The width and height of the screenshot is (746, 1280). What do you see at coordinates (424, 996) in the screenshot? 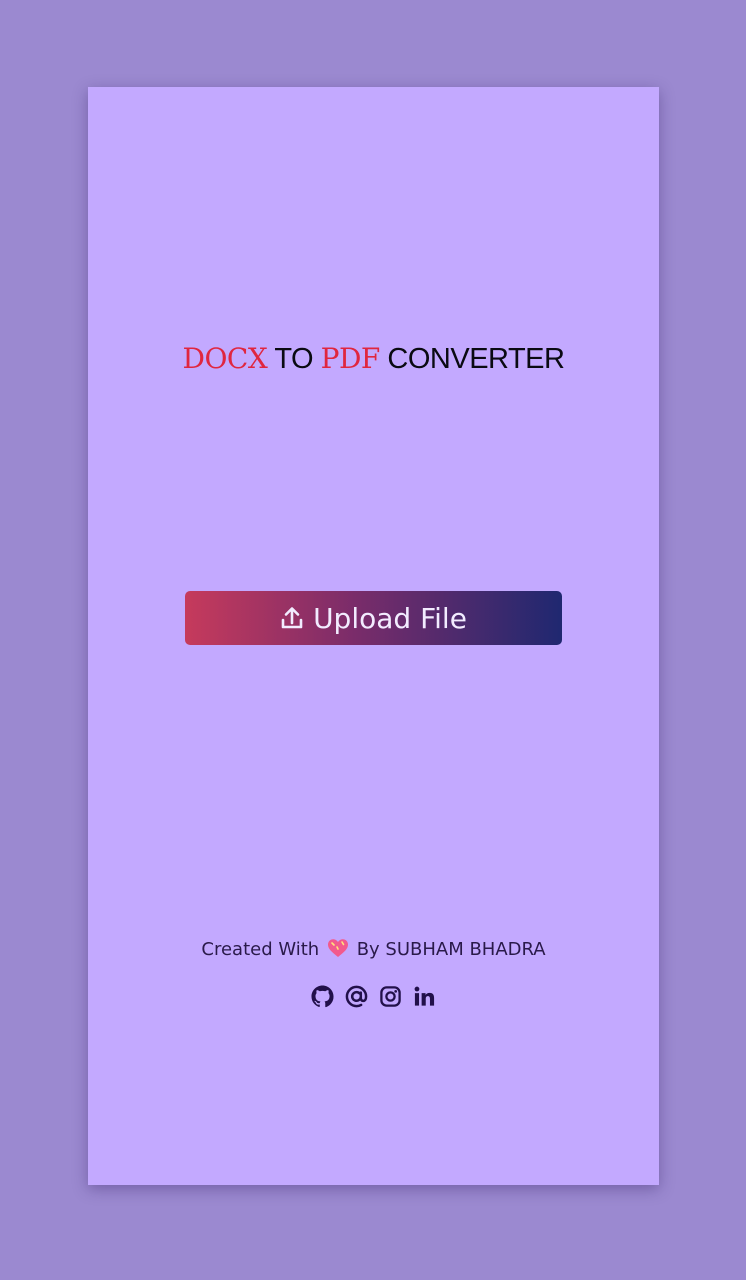
I see `linkedin-icon` at bounding box center [424, 996].